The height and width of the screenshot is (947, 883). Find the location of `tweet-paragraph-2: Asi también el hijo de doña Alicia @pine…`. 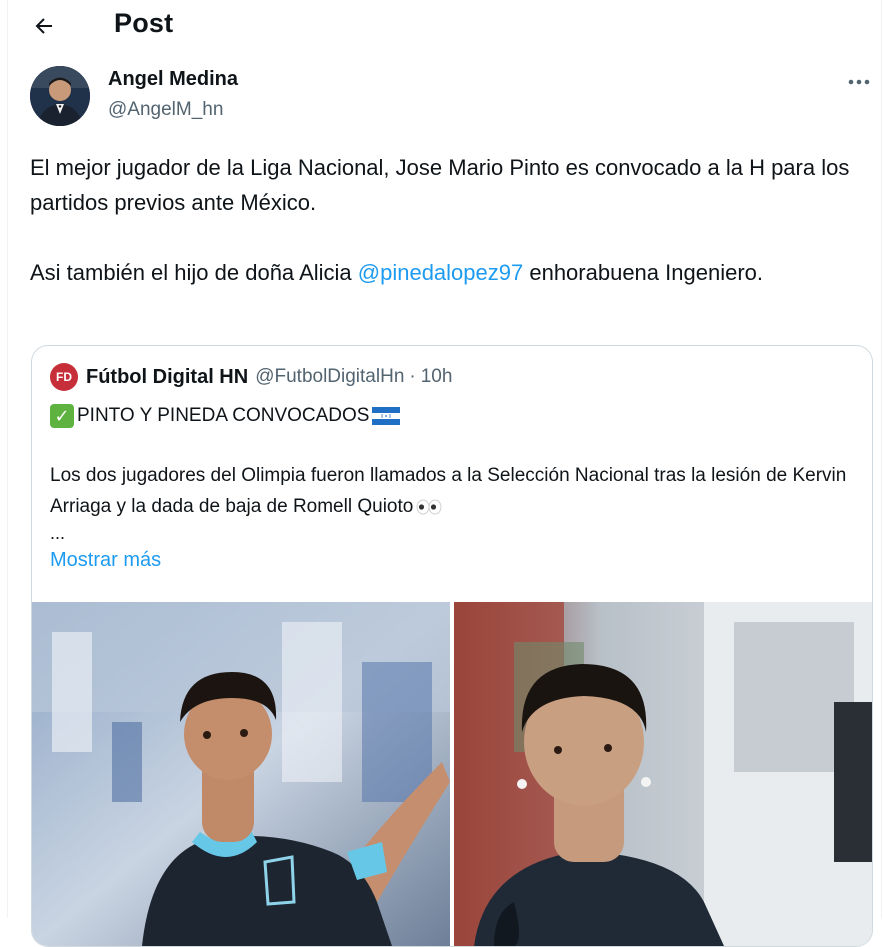

tweet-paragraph-2: Asi también el hijo de doña Alicia @pine… is located at coordinates (452, 272).